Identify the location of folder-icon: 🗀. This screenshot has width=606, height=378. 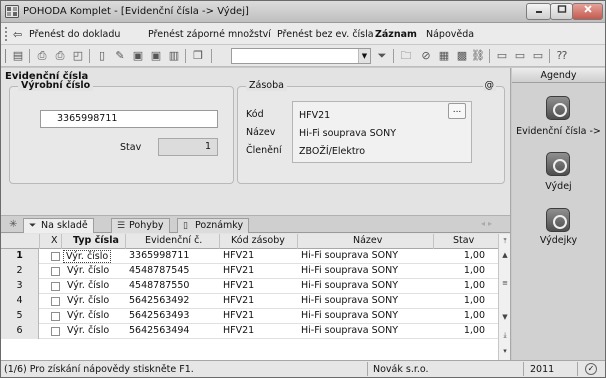
(406, 56).